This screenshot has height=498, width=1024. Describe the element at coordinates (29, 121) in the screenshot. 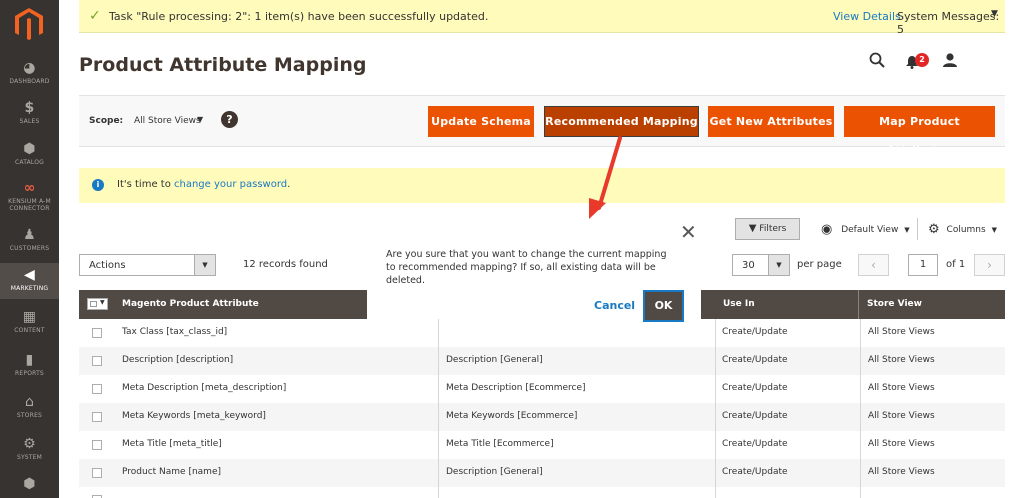

I see `nav-label: SALES` at that location.